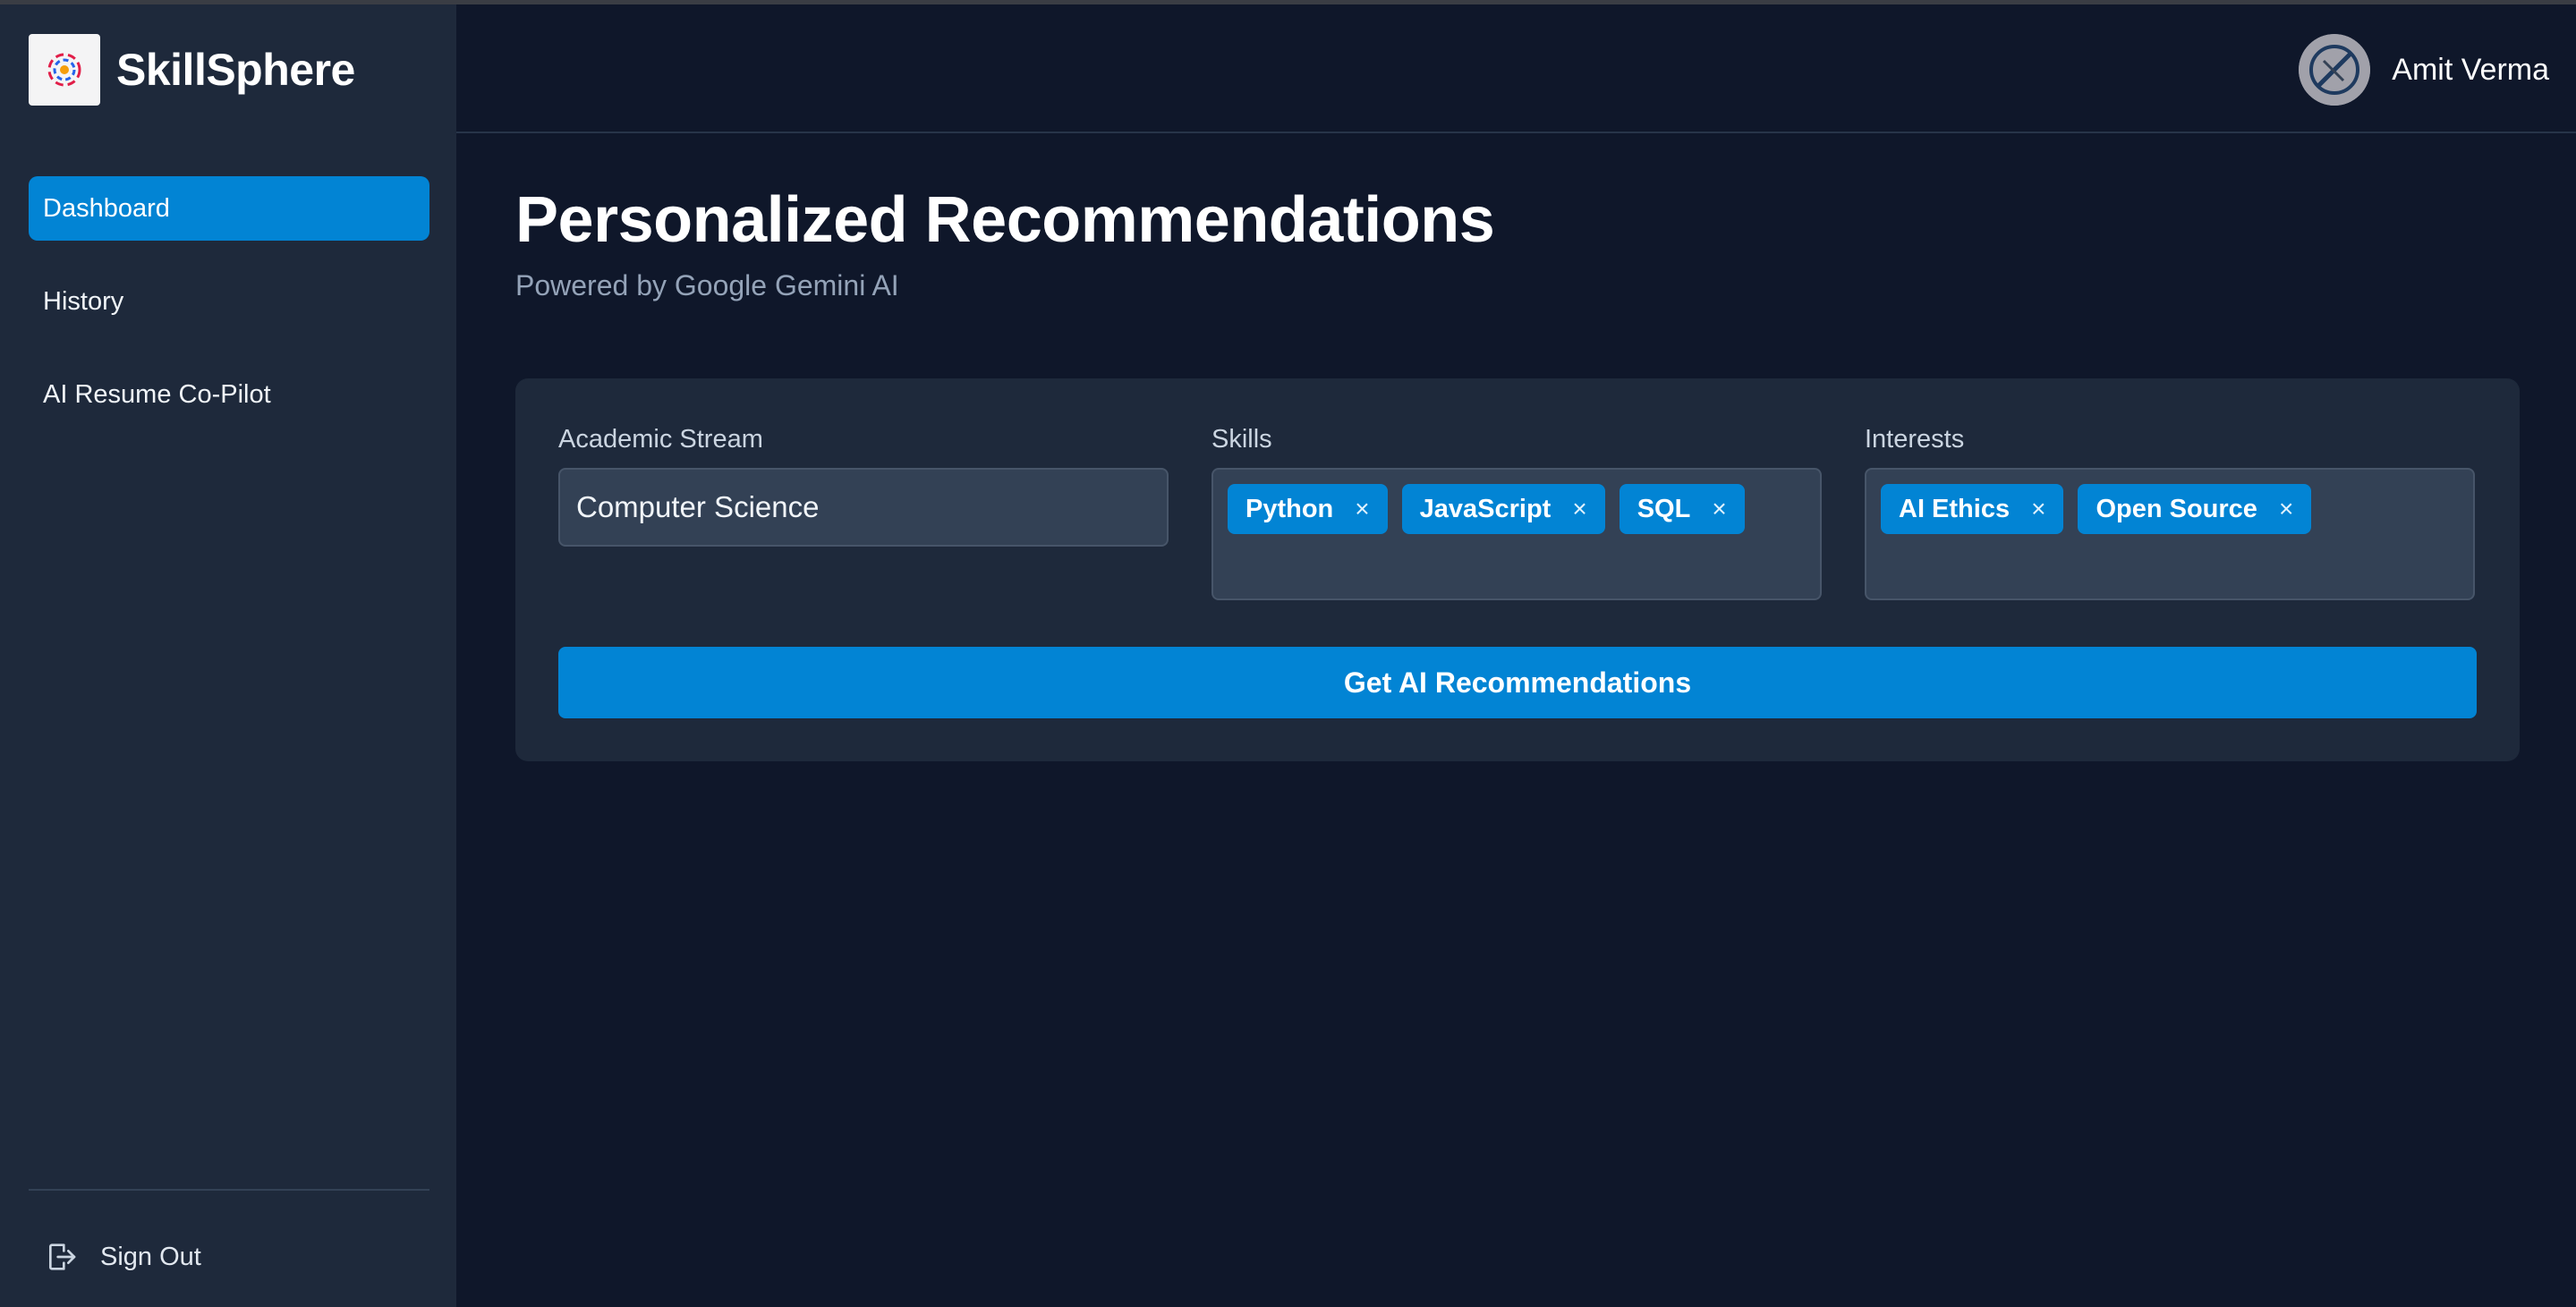  Describe the element at coordinates (2335, 70) in the screenshot. I see `avatar` at that location.